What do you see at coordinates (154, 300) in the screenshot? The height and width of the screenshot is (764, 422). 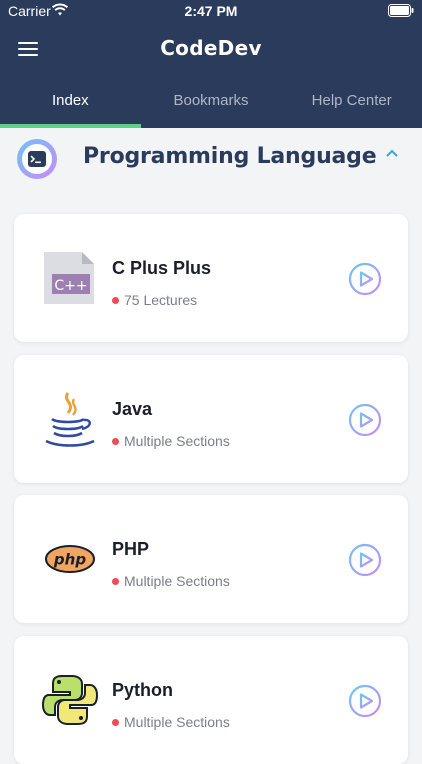 I see `course-subtitle: 75 Lectures` at bounding box center [154, 300].